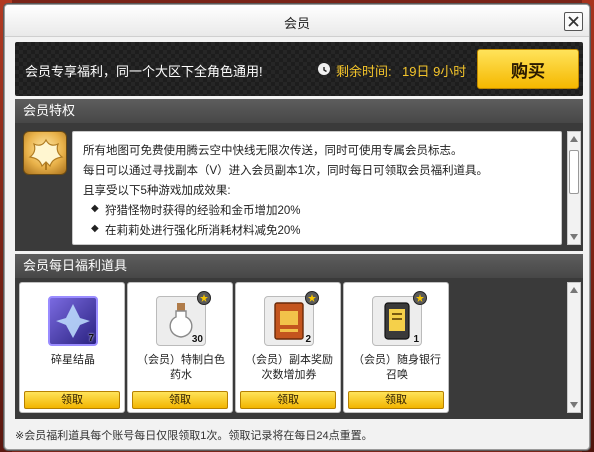  What do you see at coordinates (299, 111) in the screenshot?
I see `privileges-header: 会员特权` at bounding box center [299, 111].